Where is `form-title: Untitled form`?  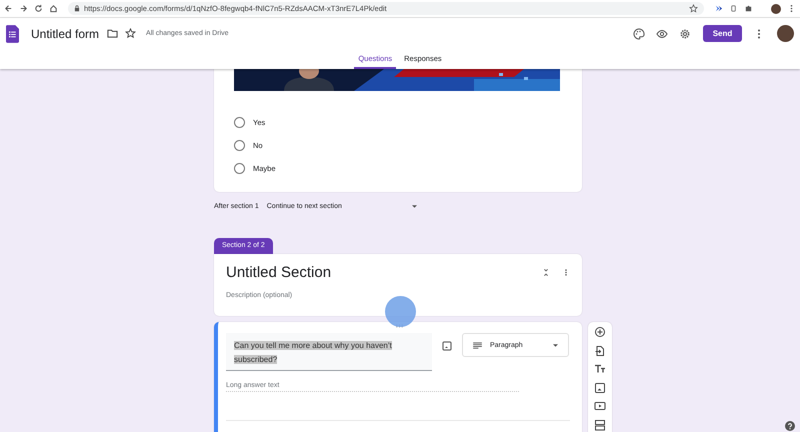 form-title: Untitled form is located at coordinates (65, 33).